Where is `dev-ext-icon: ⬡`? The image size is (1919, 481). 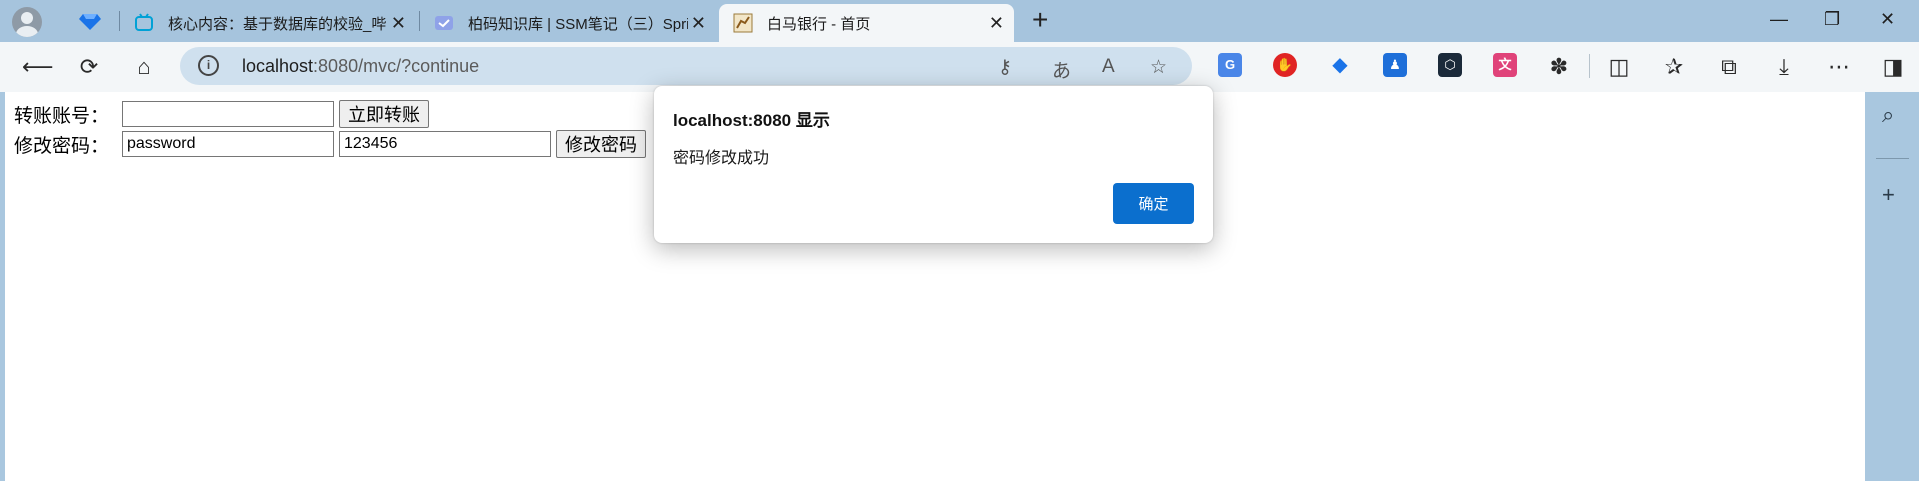 dev-ext-icon: ⬡ is located at coordinates (1450, 65).